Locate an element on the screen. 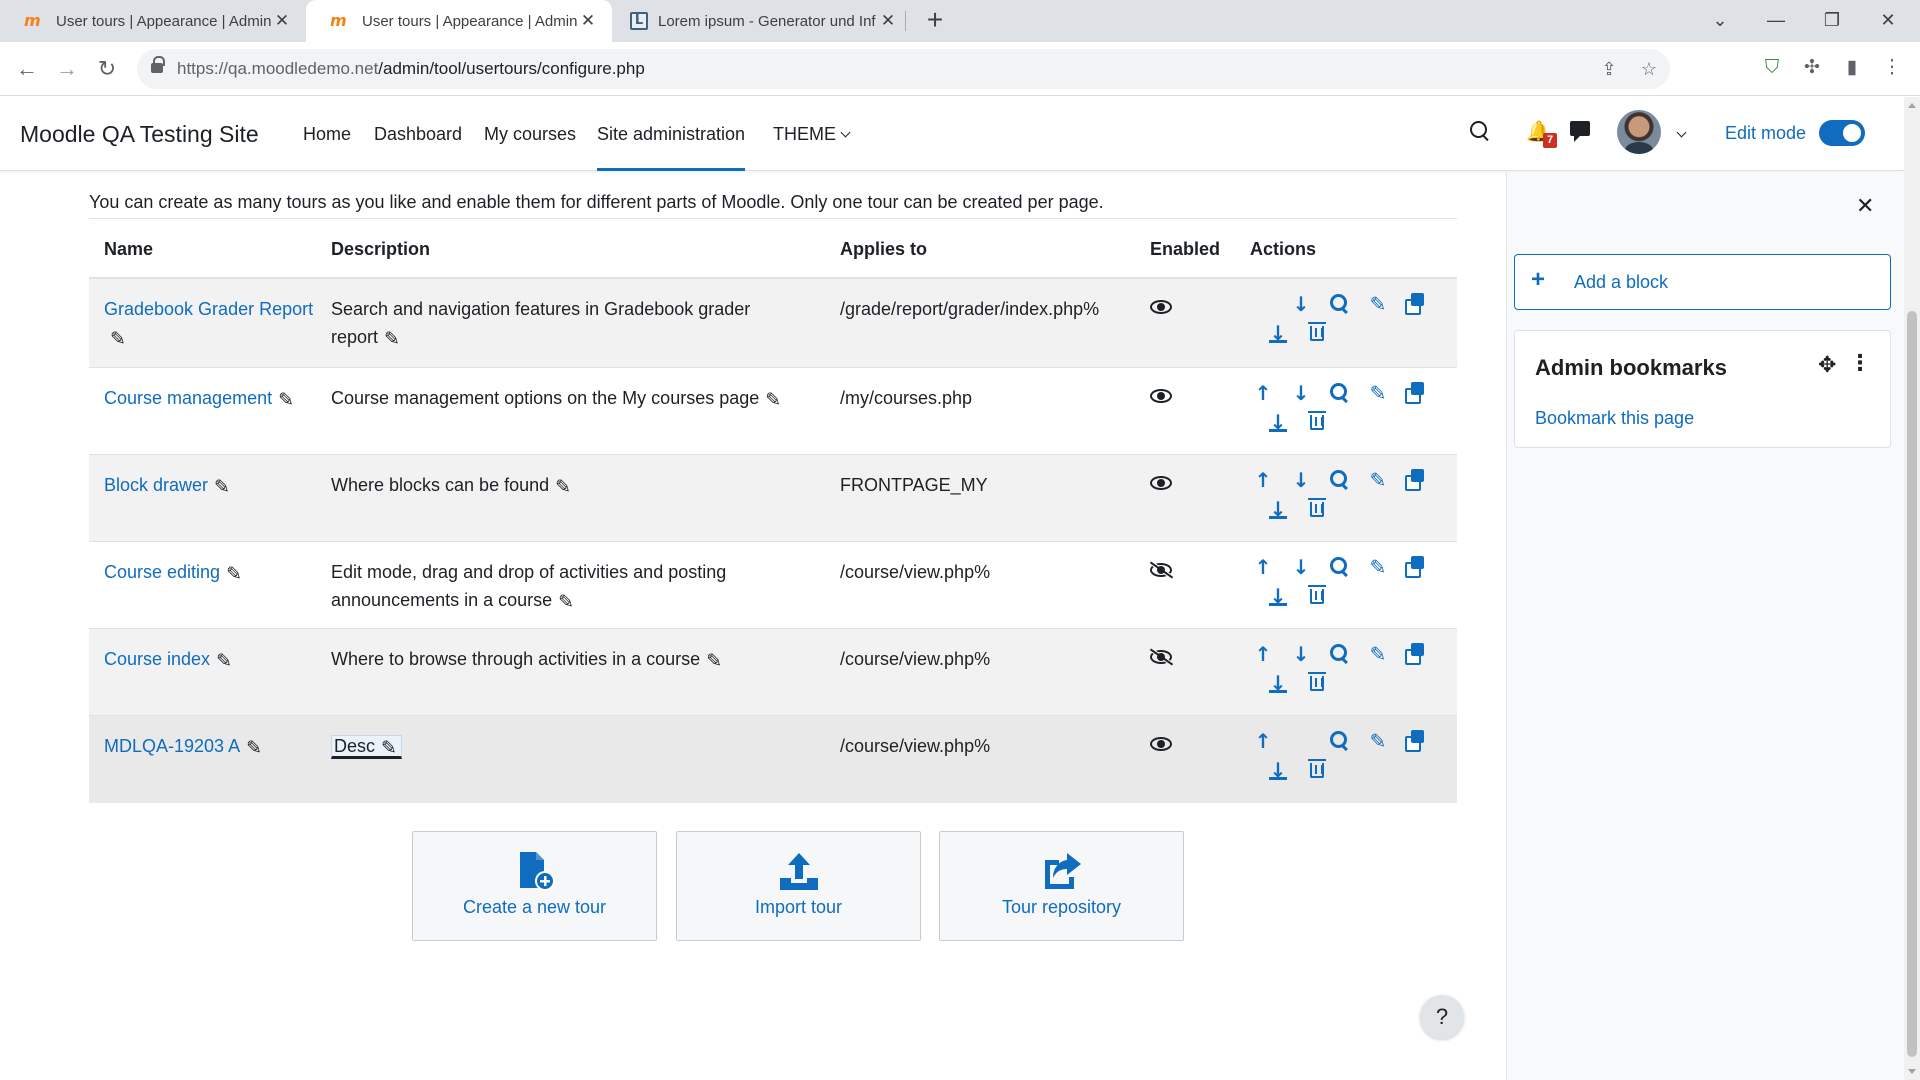 This screenshot has width=1920, height=1080. puzzle-icon: ✣ is located at coordinates (1812, 68).